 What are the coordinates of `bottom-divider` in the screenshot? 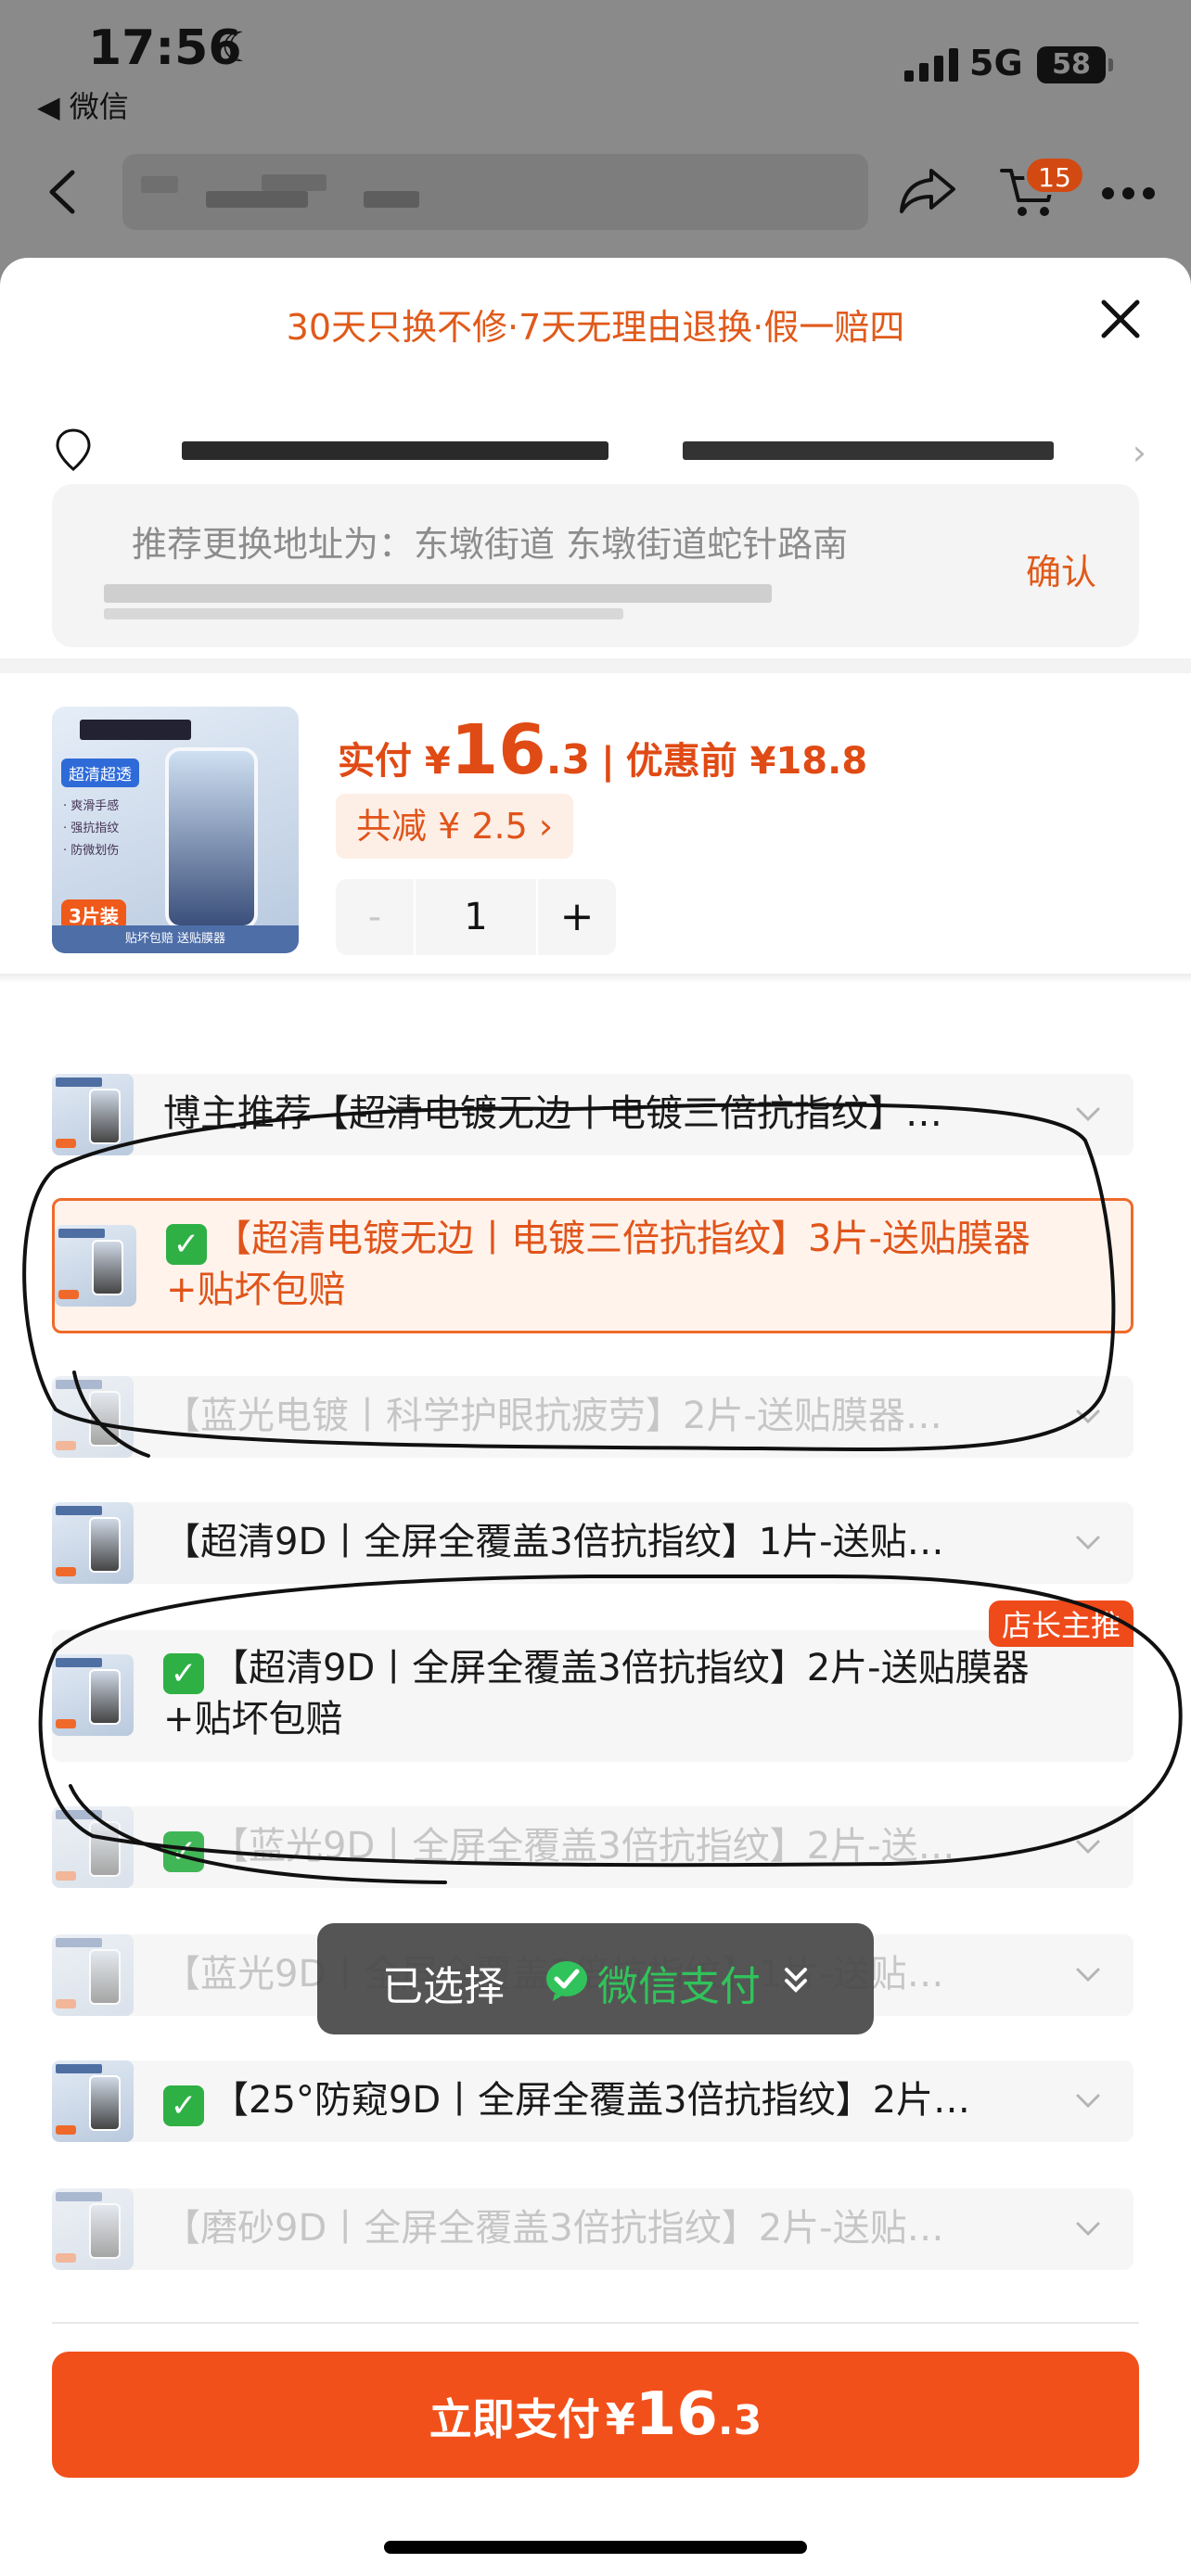 It's located at (595, 2323).